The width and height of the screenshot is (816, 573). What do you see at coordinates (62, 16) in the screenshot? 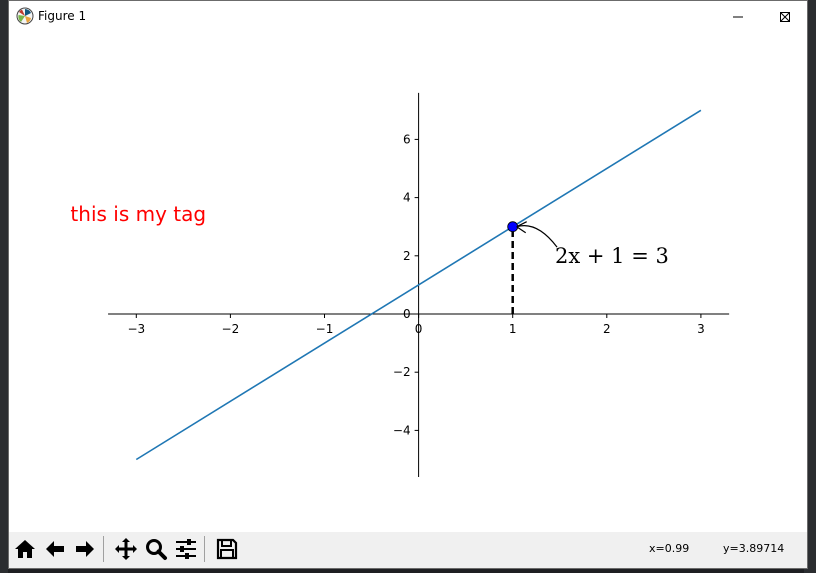
I see `window-title: Figure 1` at bounding box center [62, 16].